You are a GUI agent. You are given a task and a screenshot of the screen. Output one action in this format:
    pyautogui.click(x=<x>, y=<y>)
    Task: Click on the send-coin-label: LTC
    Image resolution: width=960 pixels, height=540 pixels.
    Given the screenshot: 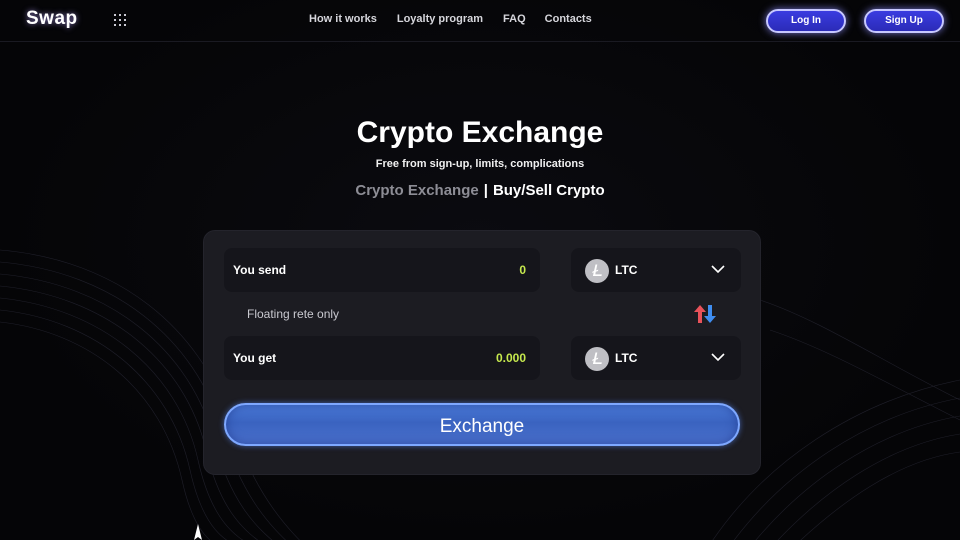 What is the action you would take?
    pyautogui.click(x=626, y=270)
    